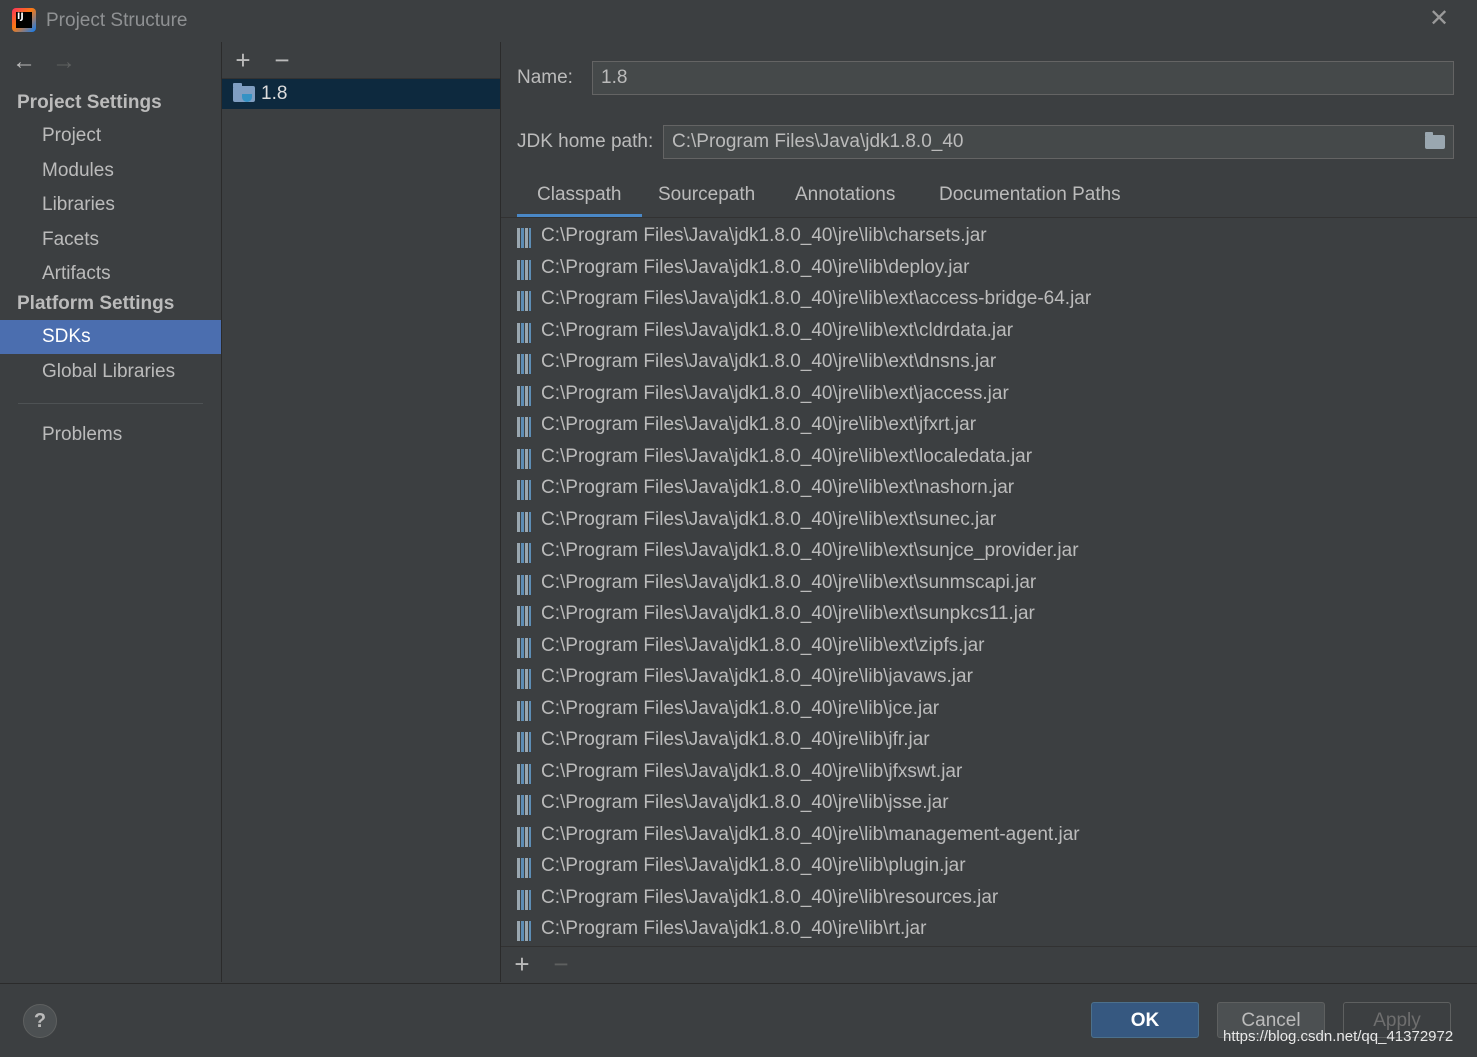  Describe the element at coordinates (361, 60) in the screenshot. I see `sdk-toolbar: + −` at that location.